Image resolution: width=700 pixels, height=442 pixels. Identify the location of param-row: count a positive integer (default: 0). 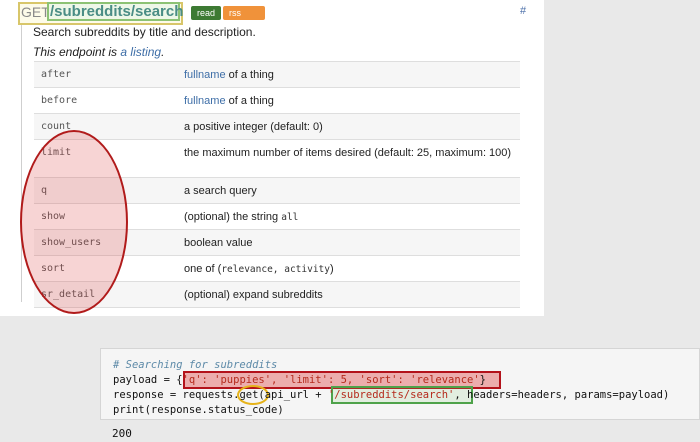
(277, 127).